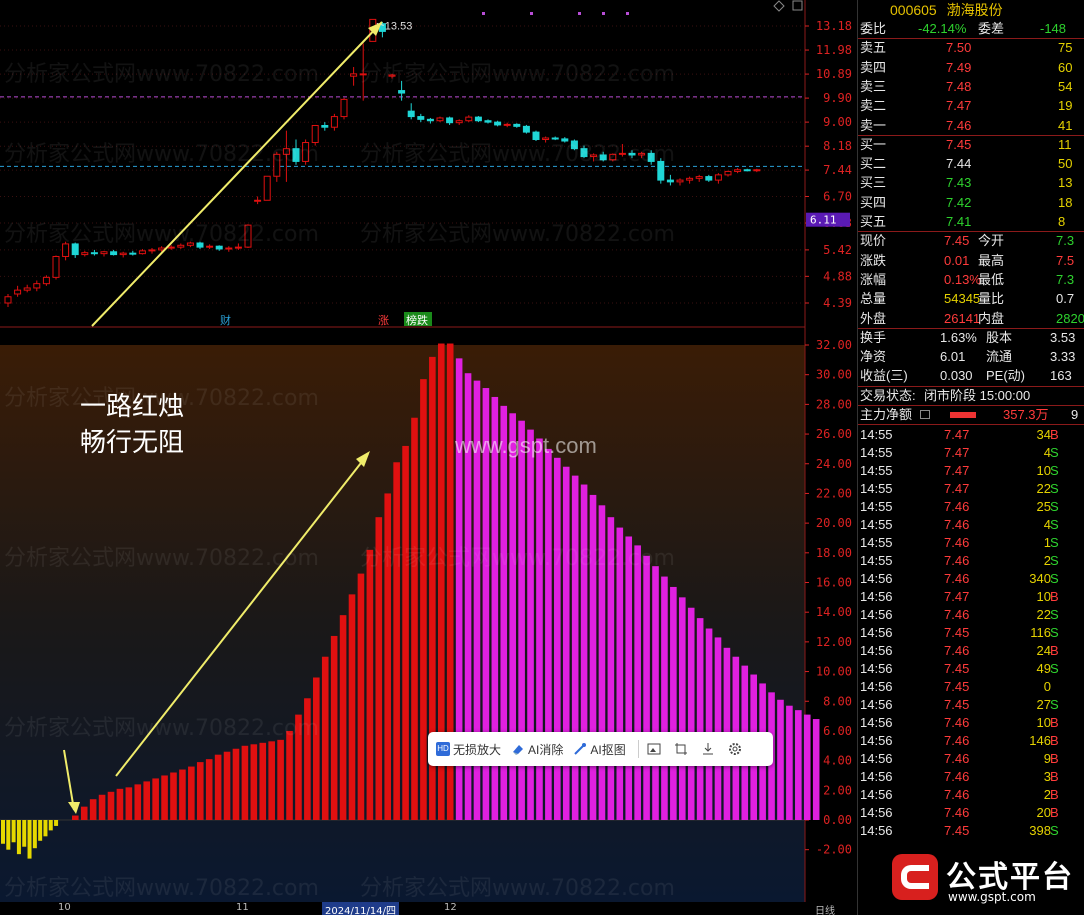 This screenshot has width=1084, height=915. Describe the element at coordinates (225, 320) in the screenshot. I see `event-marker: 财` at that location.